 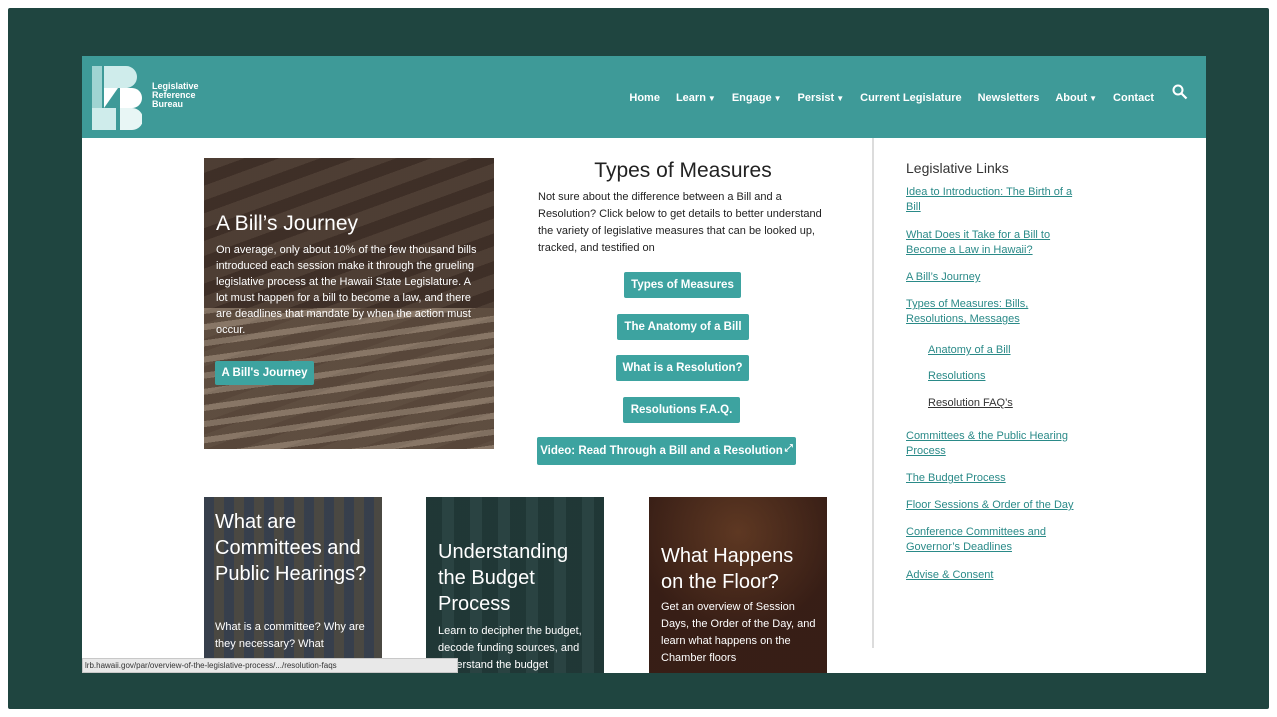 I want to click on nav-current-legislature-label: Current Legislature, so click(x=911, y=98).